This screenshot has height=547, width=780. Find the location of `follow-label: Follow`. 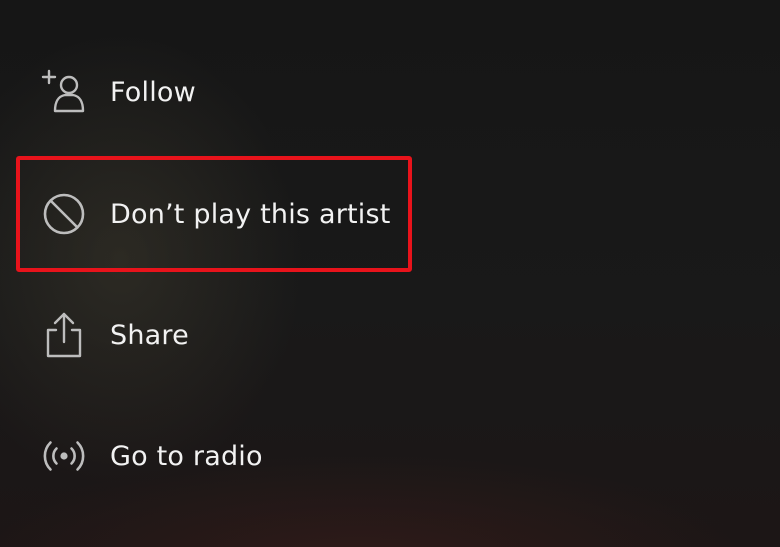

follow-label: Follow is located at coordinates (153, 92).